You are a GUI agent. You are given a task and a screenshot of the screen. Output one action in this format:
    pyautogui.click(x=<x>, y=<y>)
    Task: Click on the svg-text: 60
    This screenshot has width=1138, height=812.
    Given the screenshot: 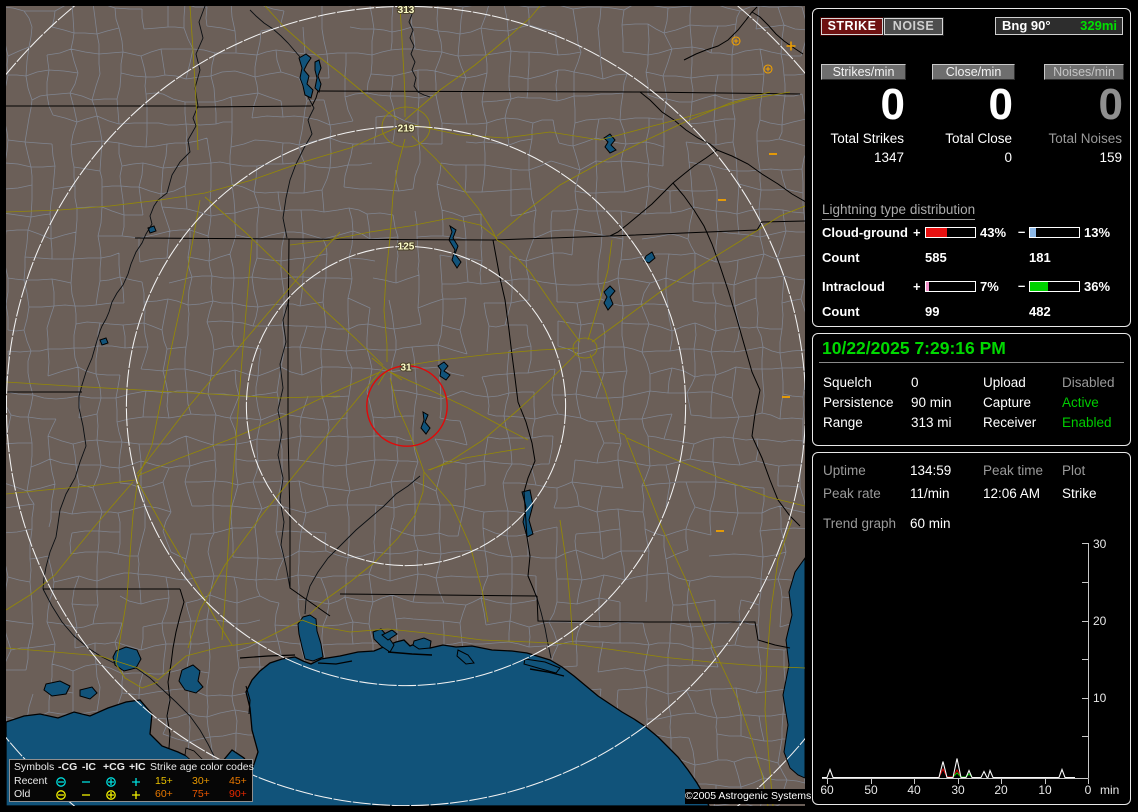 What is the action you would take?
    pyautogui.click(x=827, y=790)
    